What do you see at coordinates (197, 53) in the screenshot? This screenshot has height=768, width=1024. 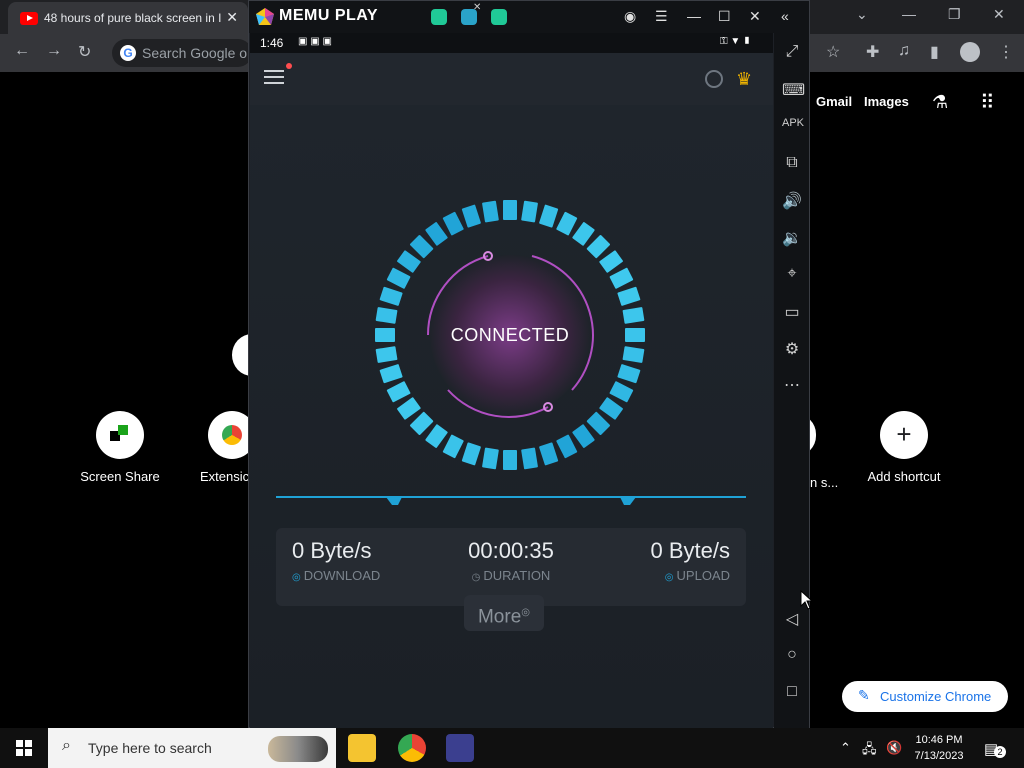 I see `omnibox-placeholder: Search Google or` at bounding box center [197, 53].